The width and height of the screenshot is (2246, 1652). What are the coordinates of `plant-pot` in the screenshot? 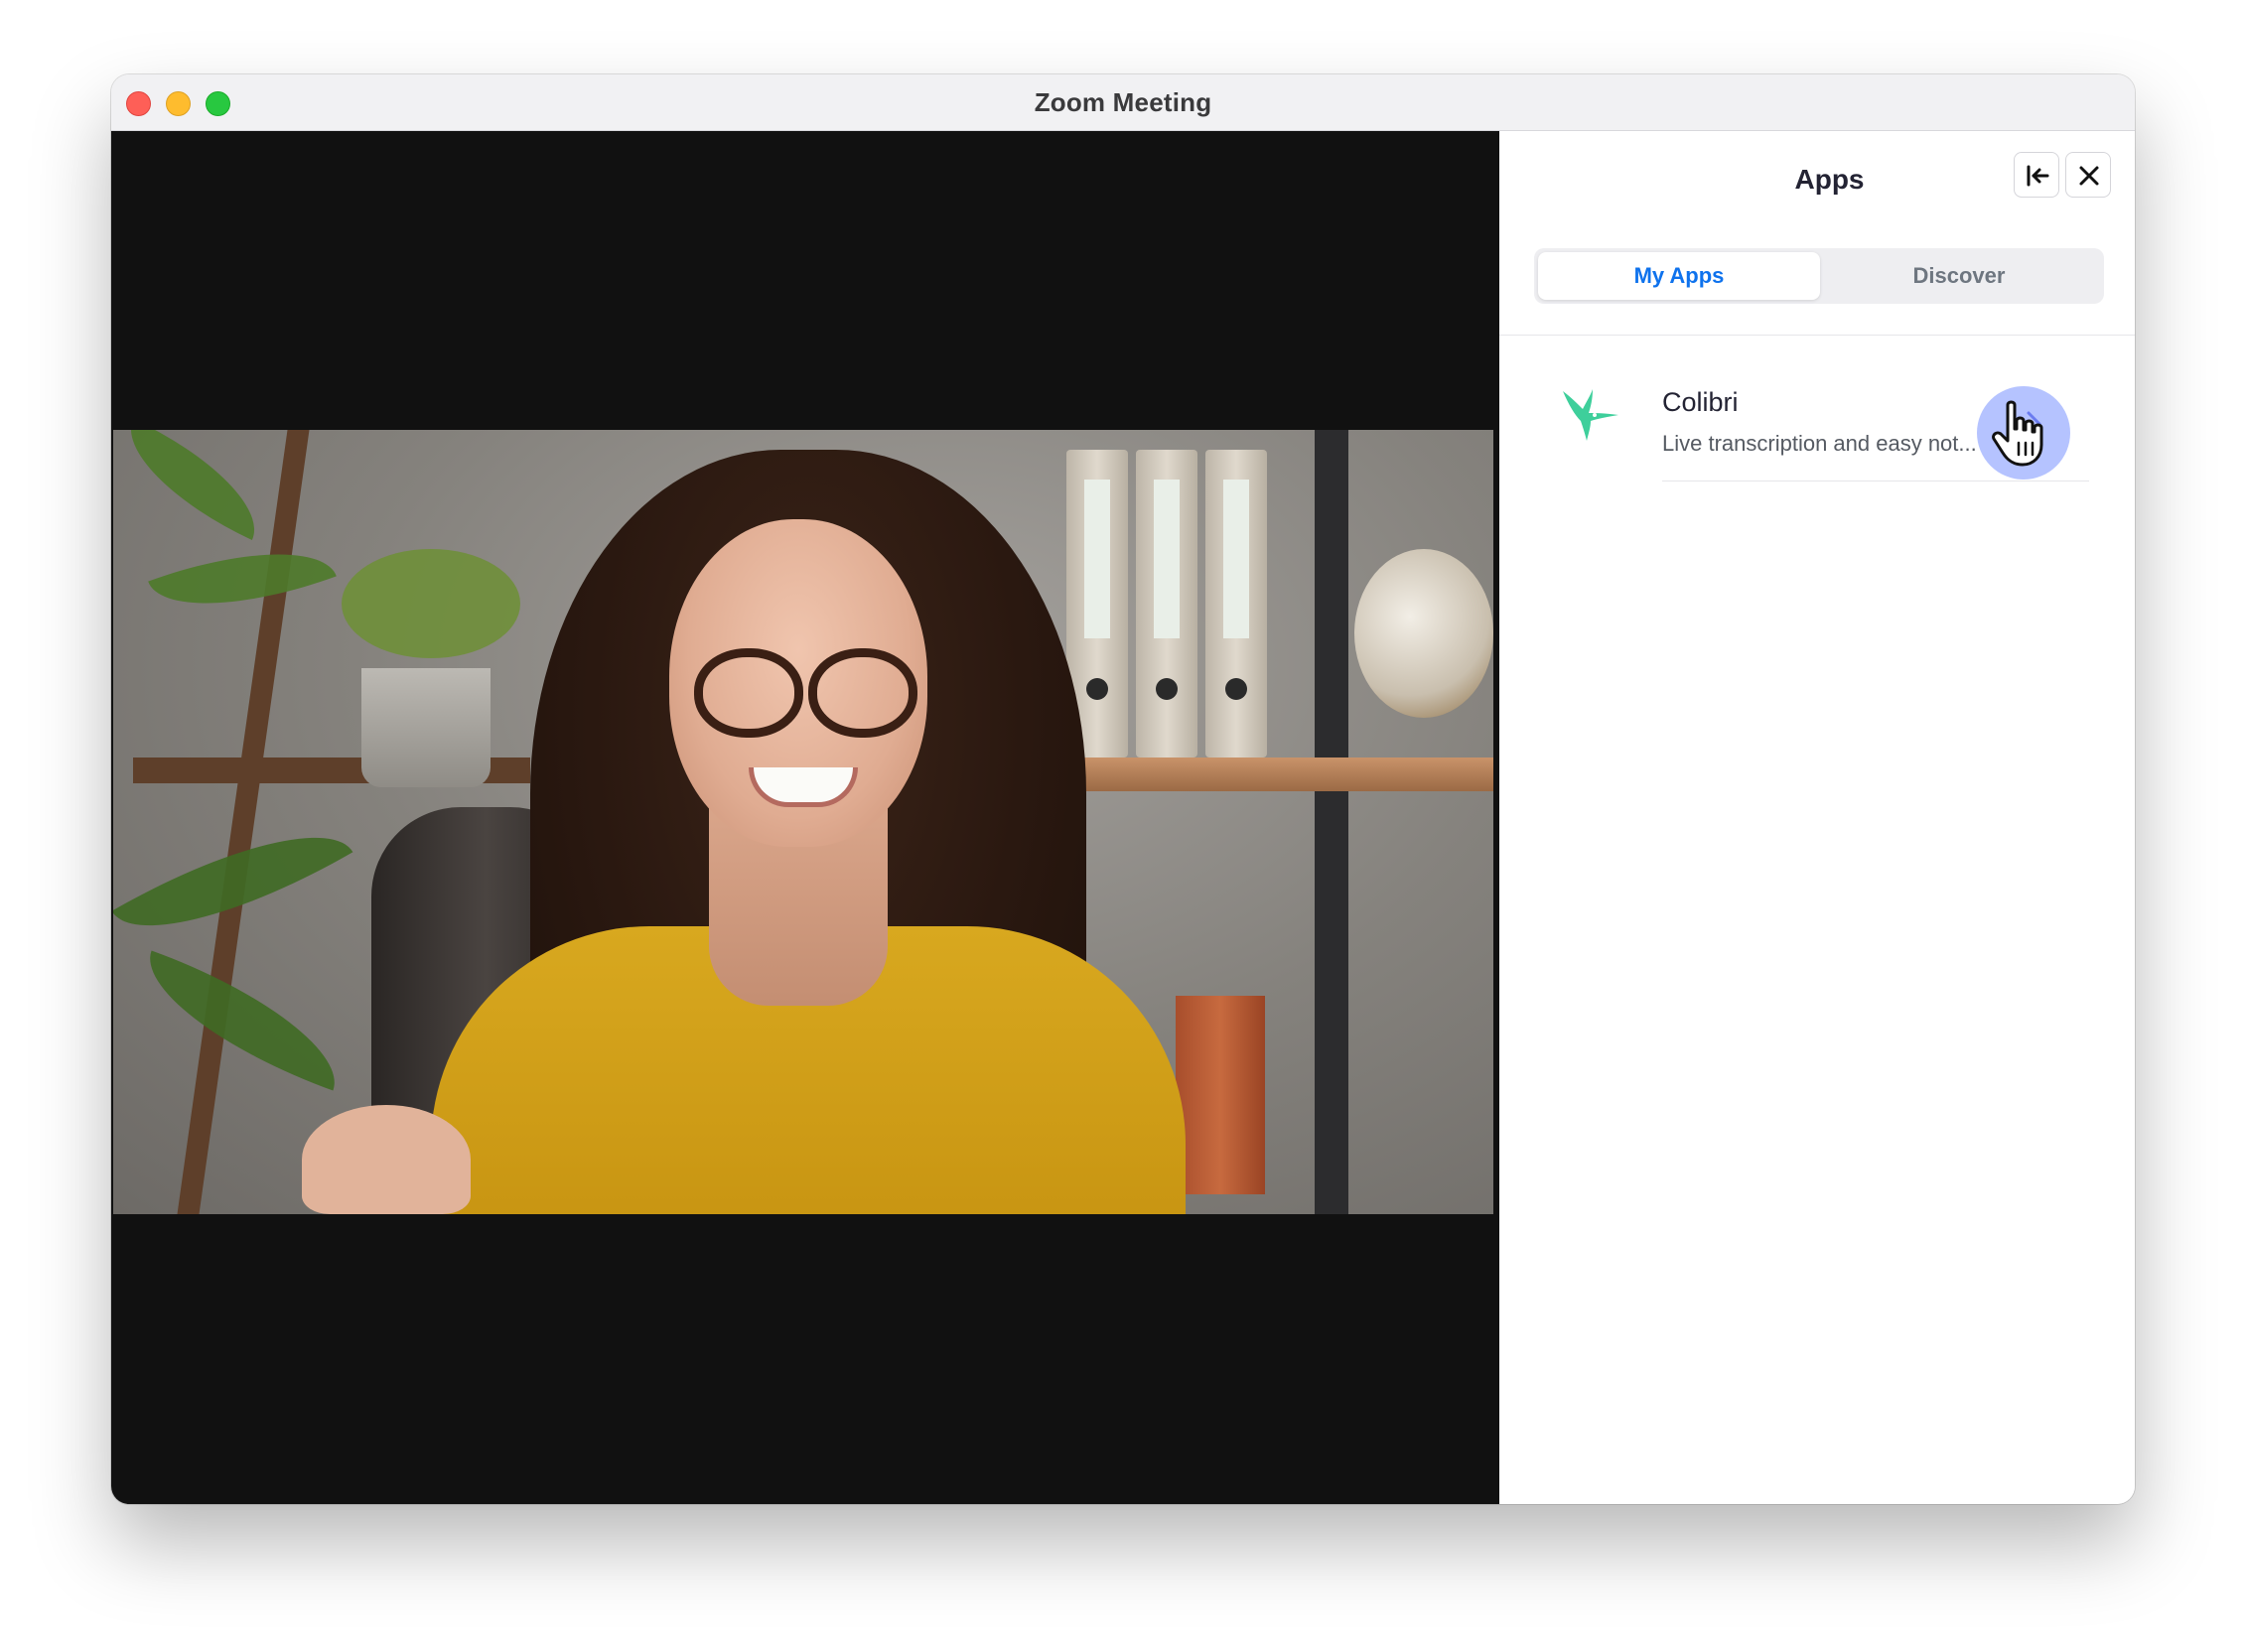 It's located at (426, 728).